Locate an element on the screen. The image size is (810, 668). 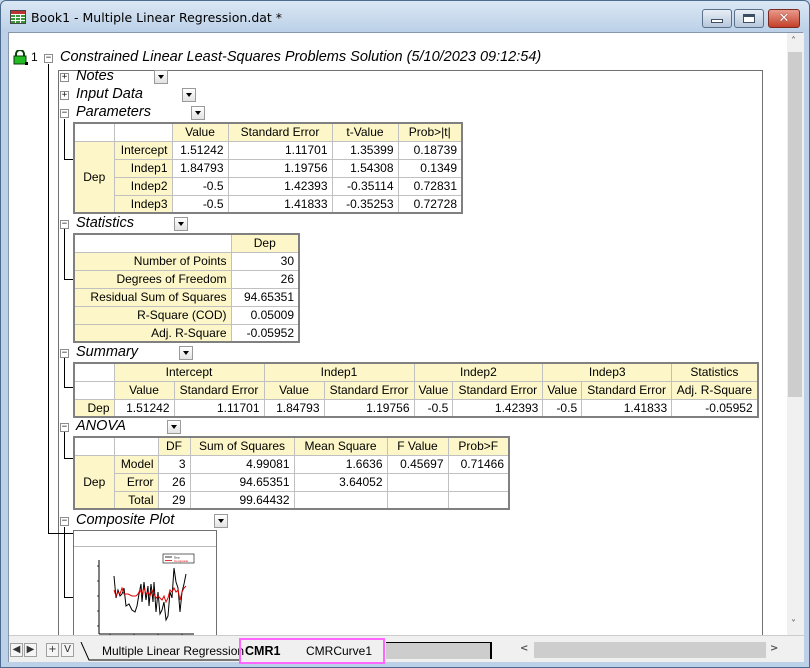
vertical-scrollbar: ˄ ˅ is located at coordinates (795, 334).